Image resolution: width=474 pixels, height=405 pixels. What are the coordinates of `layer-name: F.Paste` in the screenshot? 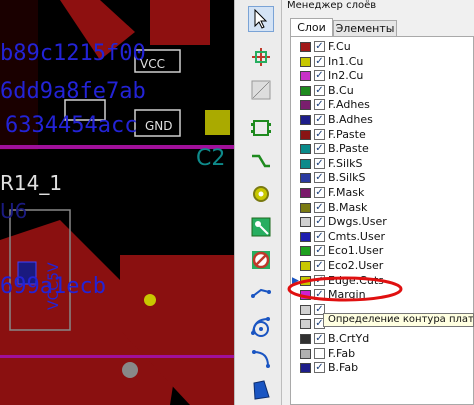 It's located at (347, 134).